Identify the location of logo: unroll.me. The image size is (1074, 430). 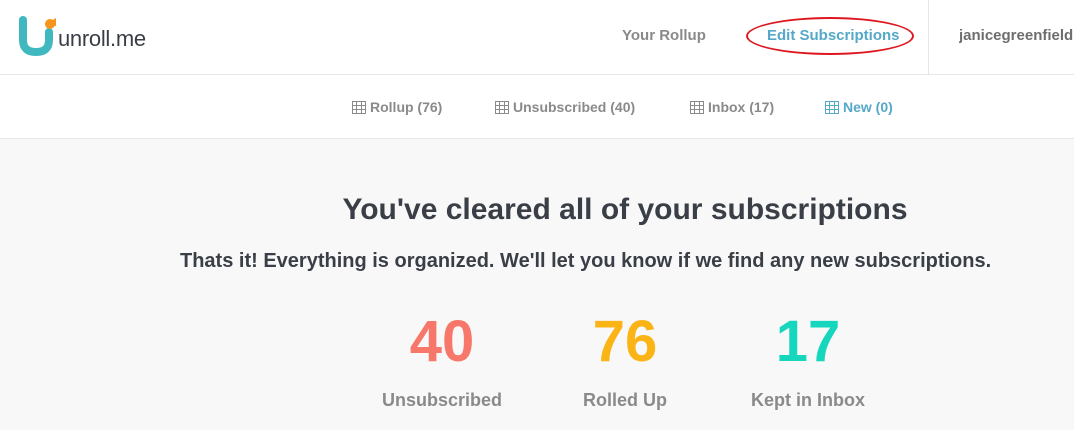
(81, 36).